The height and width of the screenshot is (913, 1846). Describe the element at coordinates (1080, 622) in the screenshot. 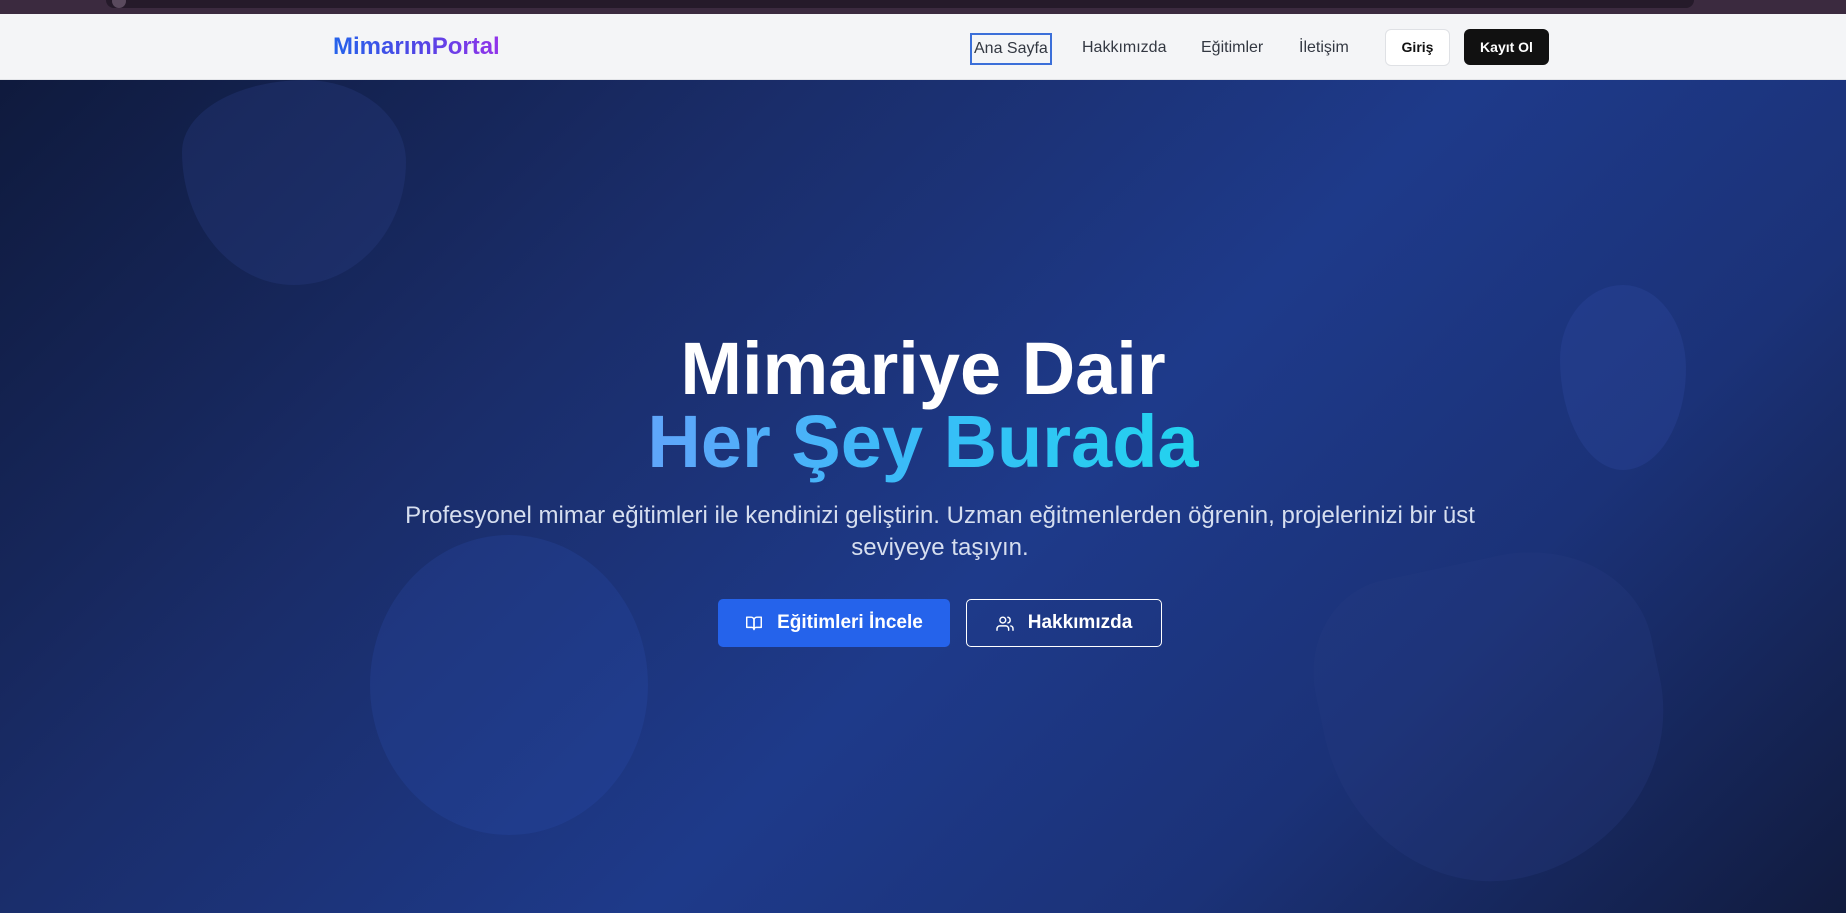

I see `about-us-label: Hakkımızda` at that location.